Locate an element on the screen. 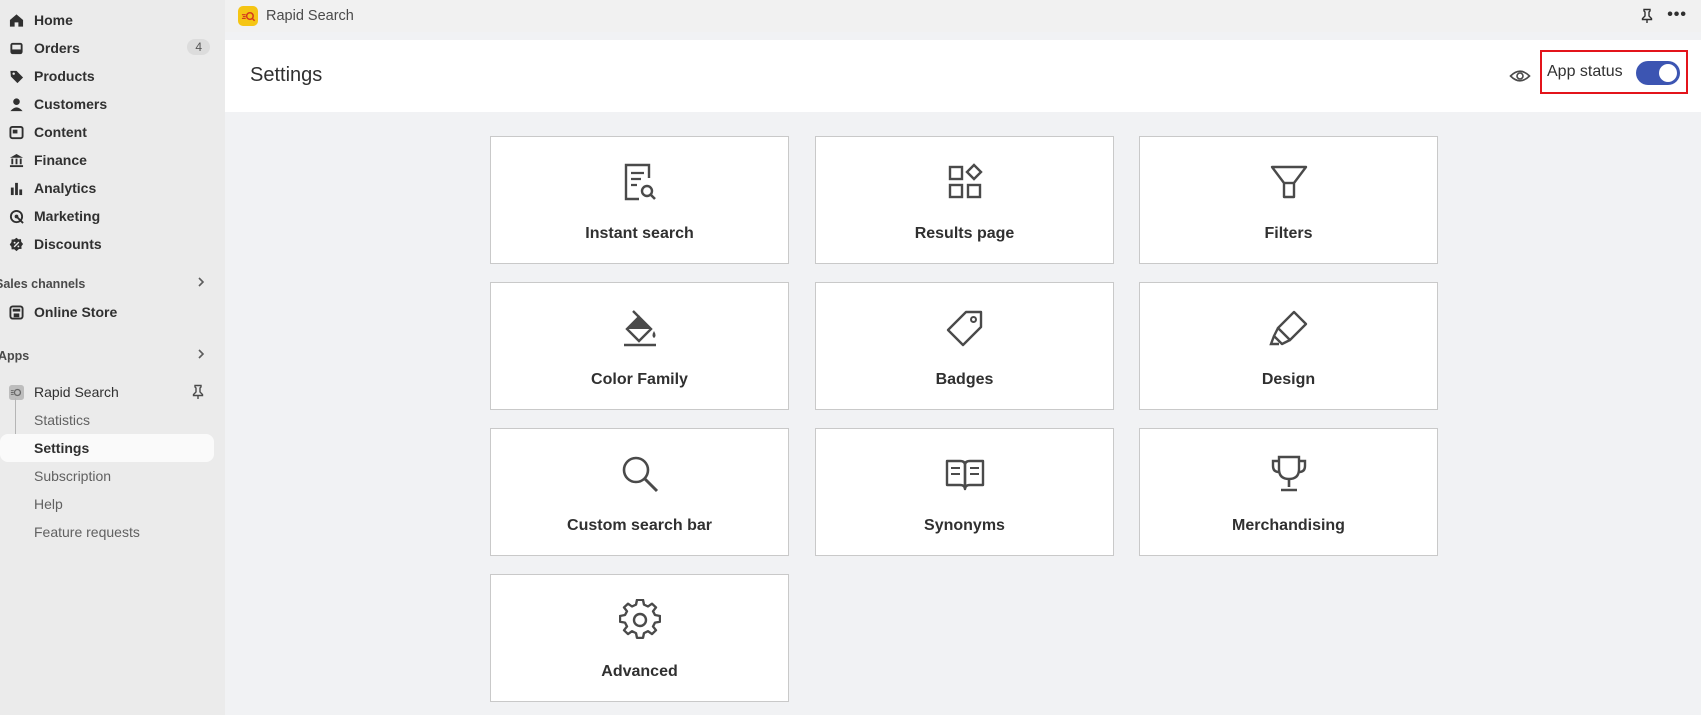 The height and width of the screenshot is (715, 1701). magnifier-icon is located at coordinates (640, 474).